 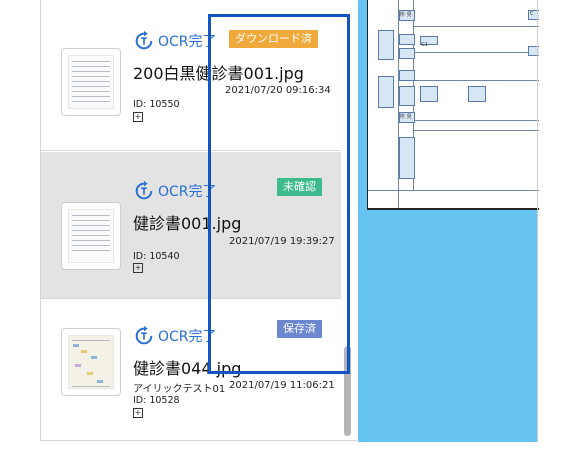 What do you see at coordinates (425, 45) in the screenshot?
I see `preview-label: G1` at bounding box center [425, 45].